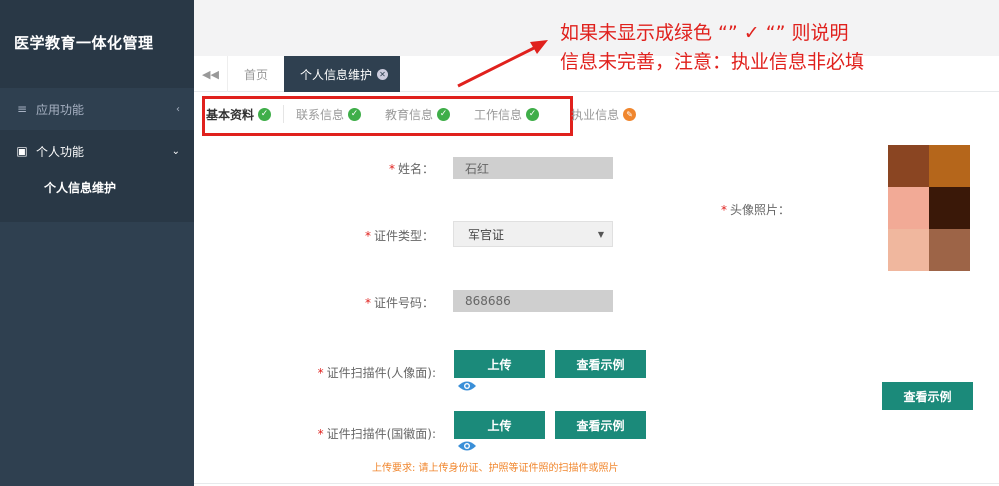 The image size is (999, 486). What do you see at coordinates (600, 234) in the screenshot?
I see `caret-down-icon: ▼` at bounding box center [600, 234].